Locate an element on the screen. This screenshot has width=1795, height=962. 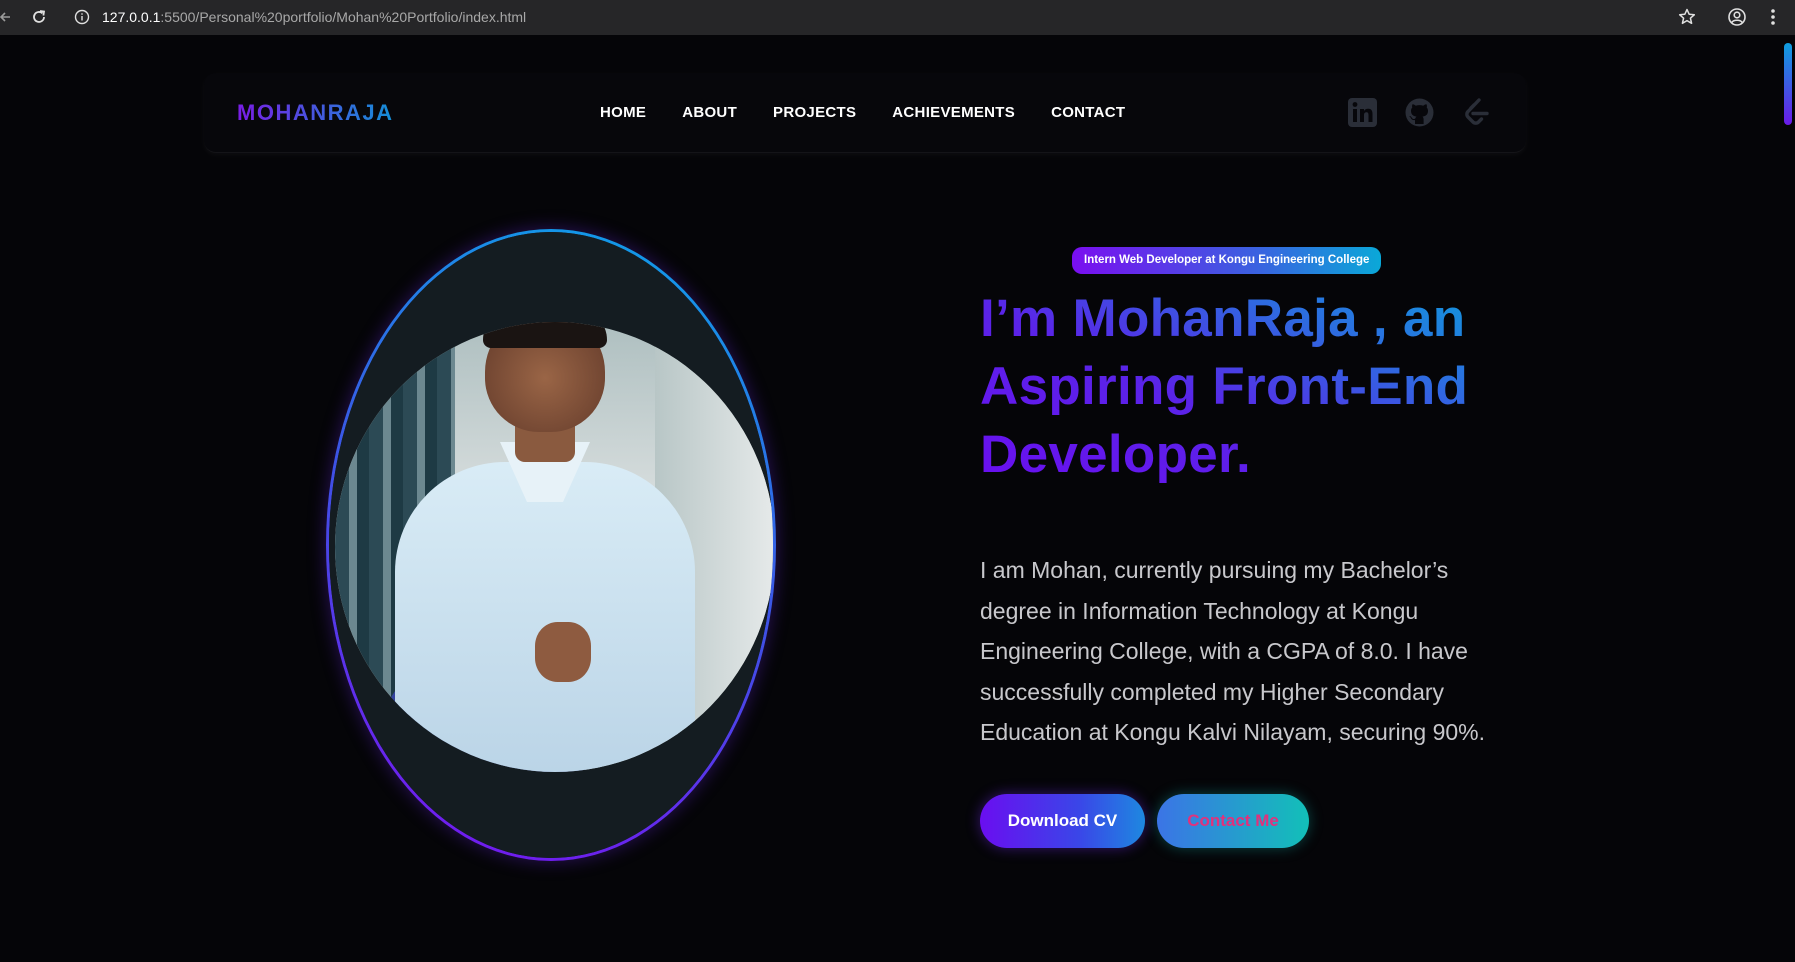
profile-icon is located at coordinates (1737, 17).